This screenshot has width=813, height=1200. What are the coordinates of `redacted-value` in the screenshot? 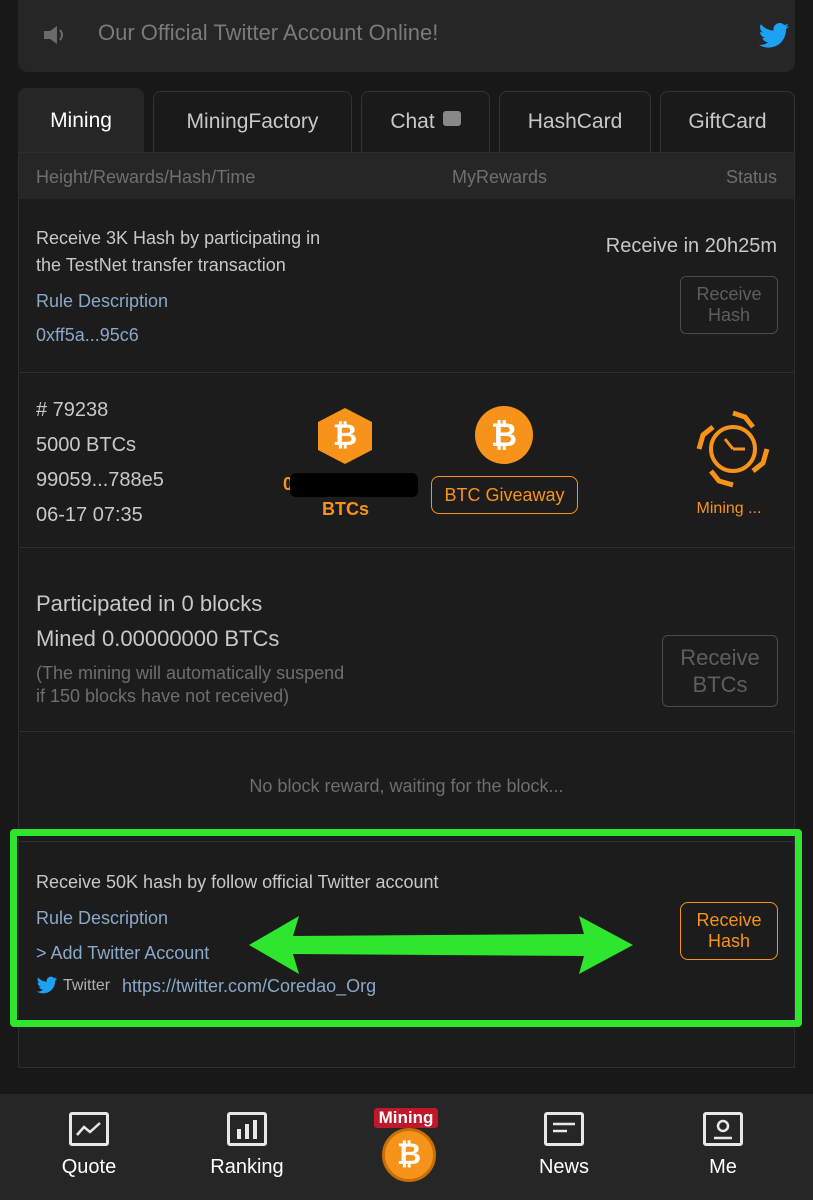 It's located at (354, 485).